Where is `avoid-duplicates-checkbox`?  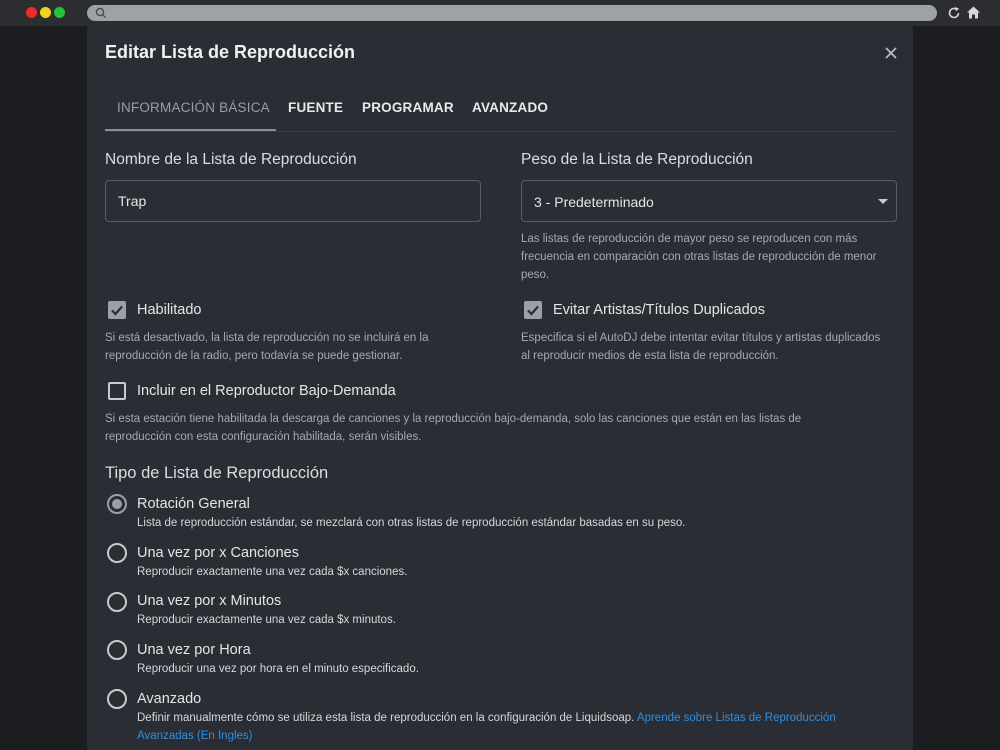 avoid-duplicates-checkbox is located at coordinates (533, 310).